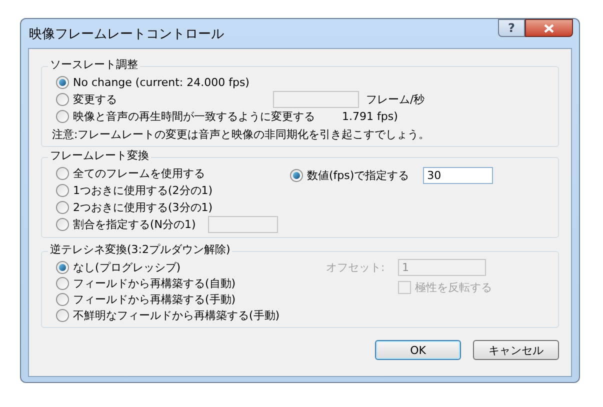 This screenshot has height=407, width=603. I want to click on radio-button: 1つおきに使用する(2分の1), so click(134, 190).